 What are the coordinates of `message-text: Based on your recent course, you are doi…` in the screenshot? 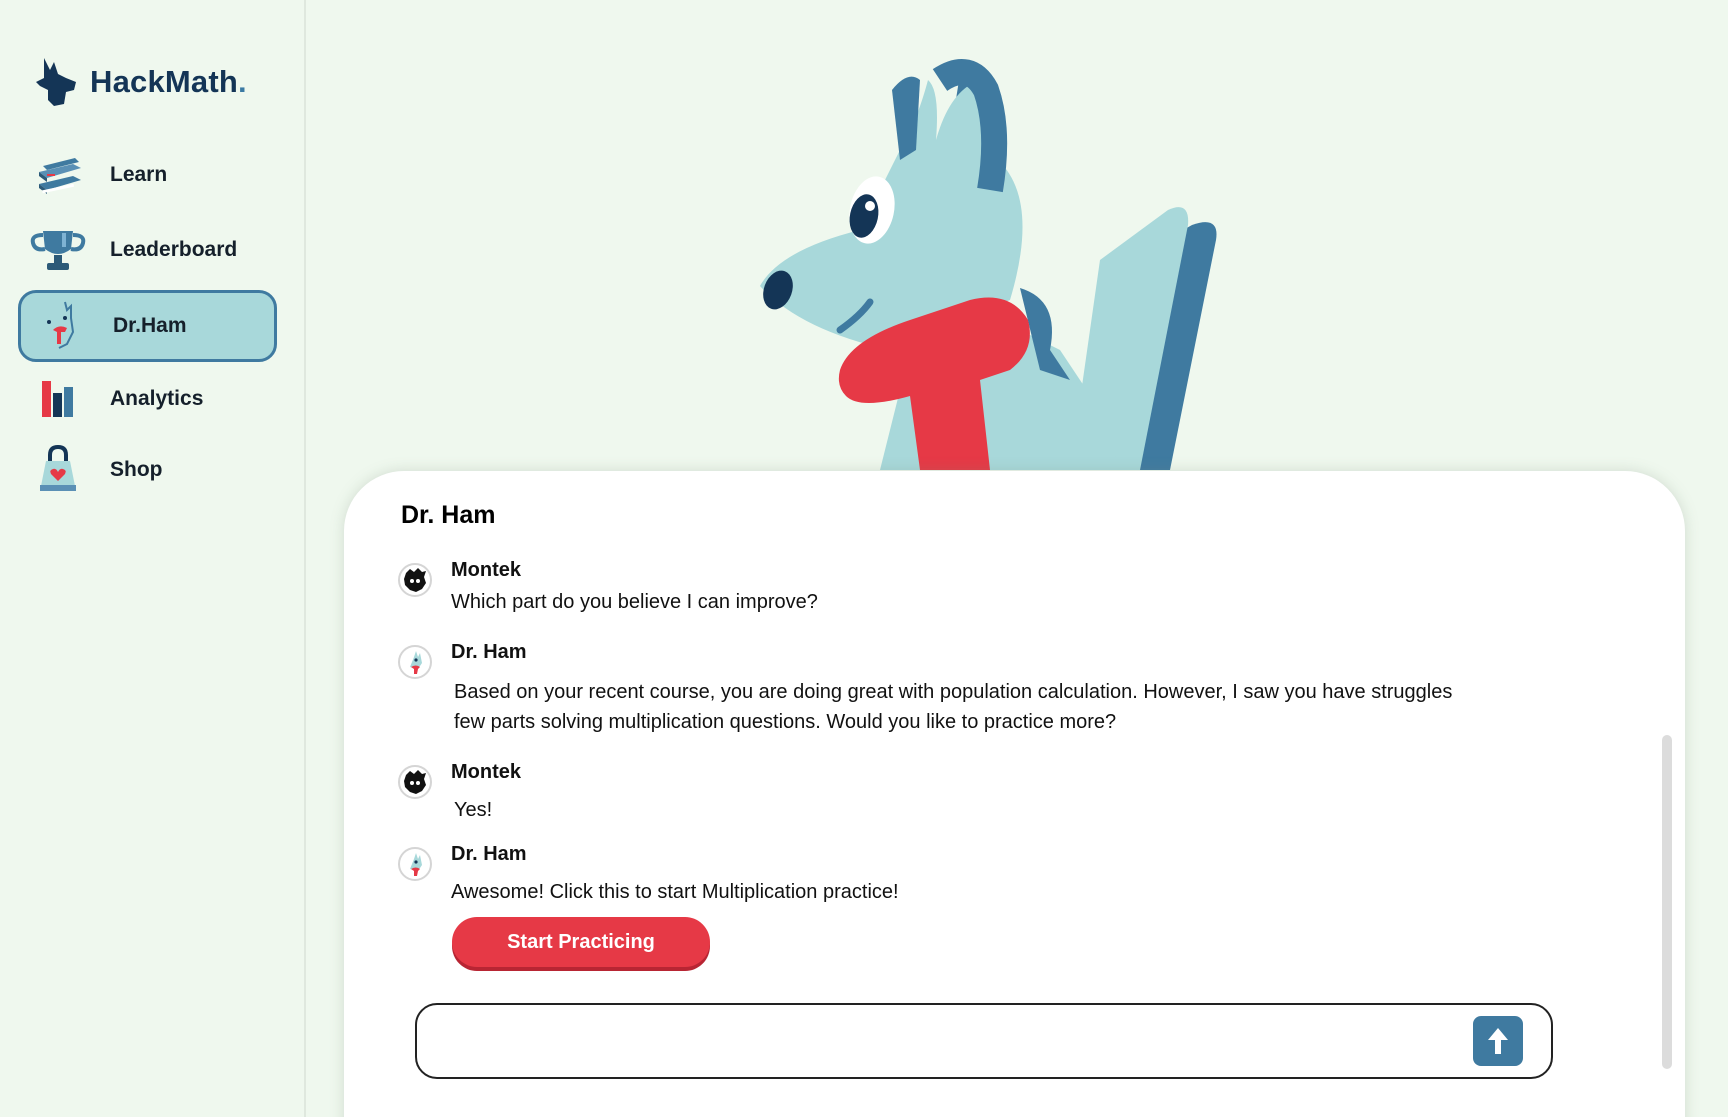 It's located at (953, 692).